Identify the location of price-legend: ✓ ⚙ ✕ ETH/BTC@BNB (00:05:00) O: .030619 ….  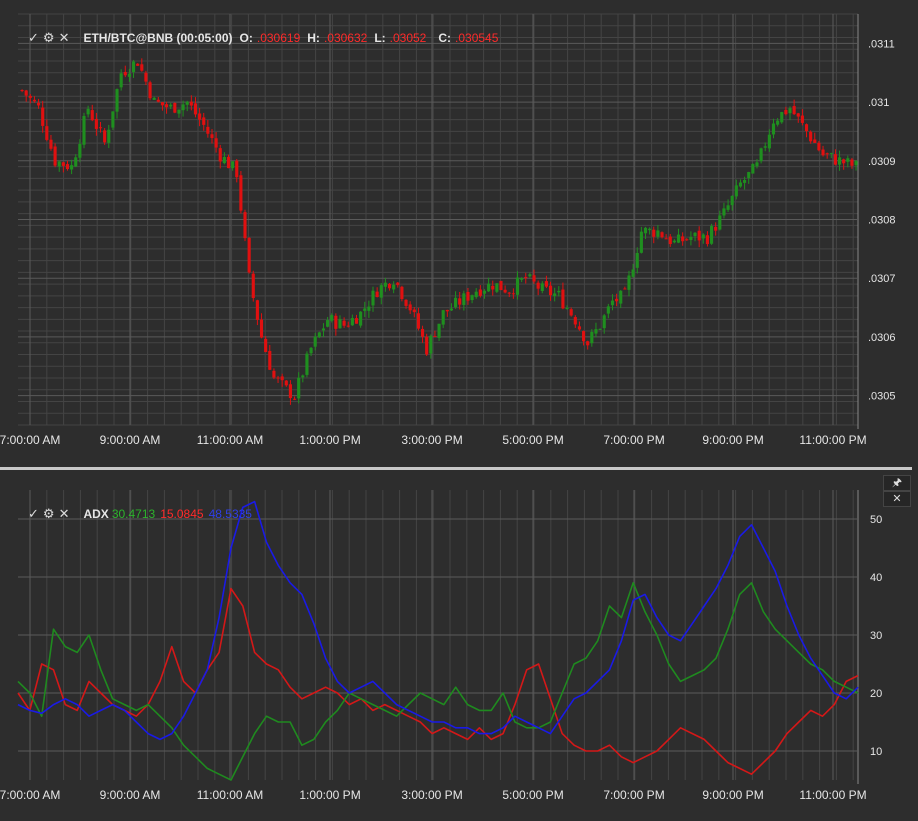
(263, 38).